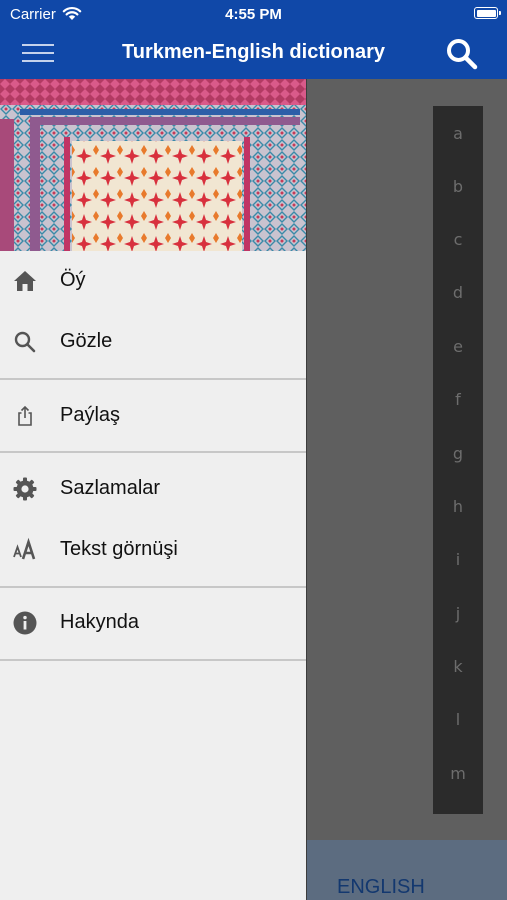 The image size is (507, 900). Describe the element at coordinates (458, 133) in the screenshot. I see `index-letter-a: a` at that location.